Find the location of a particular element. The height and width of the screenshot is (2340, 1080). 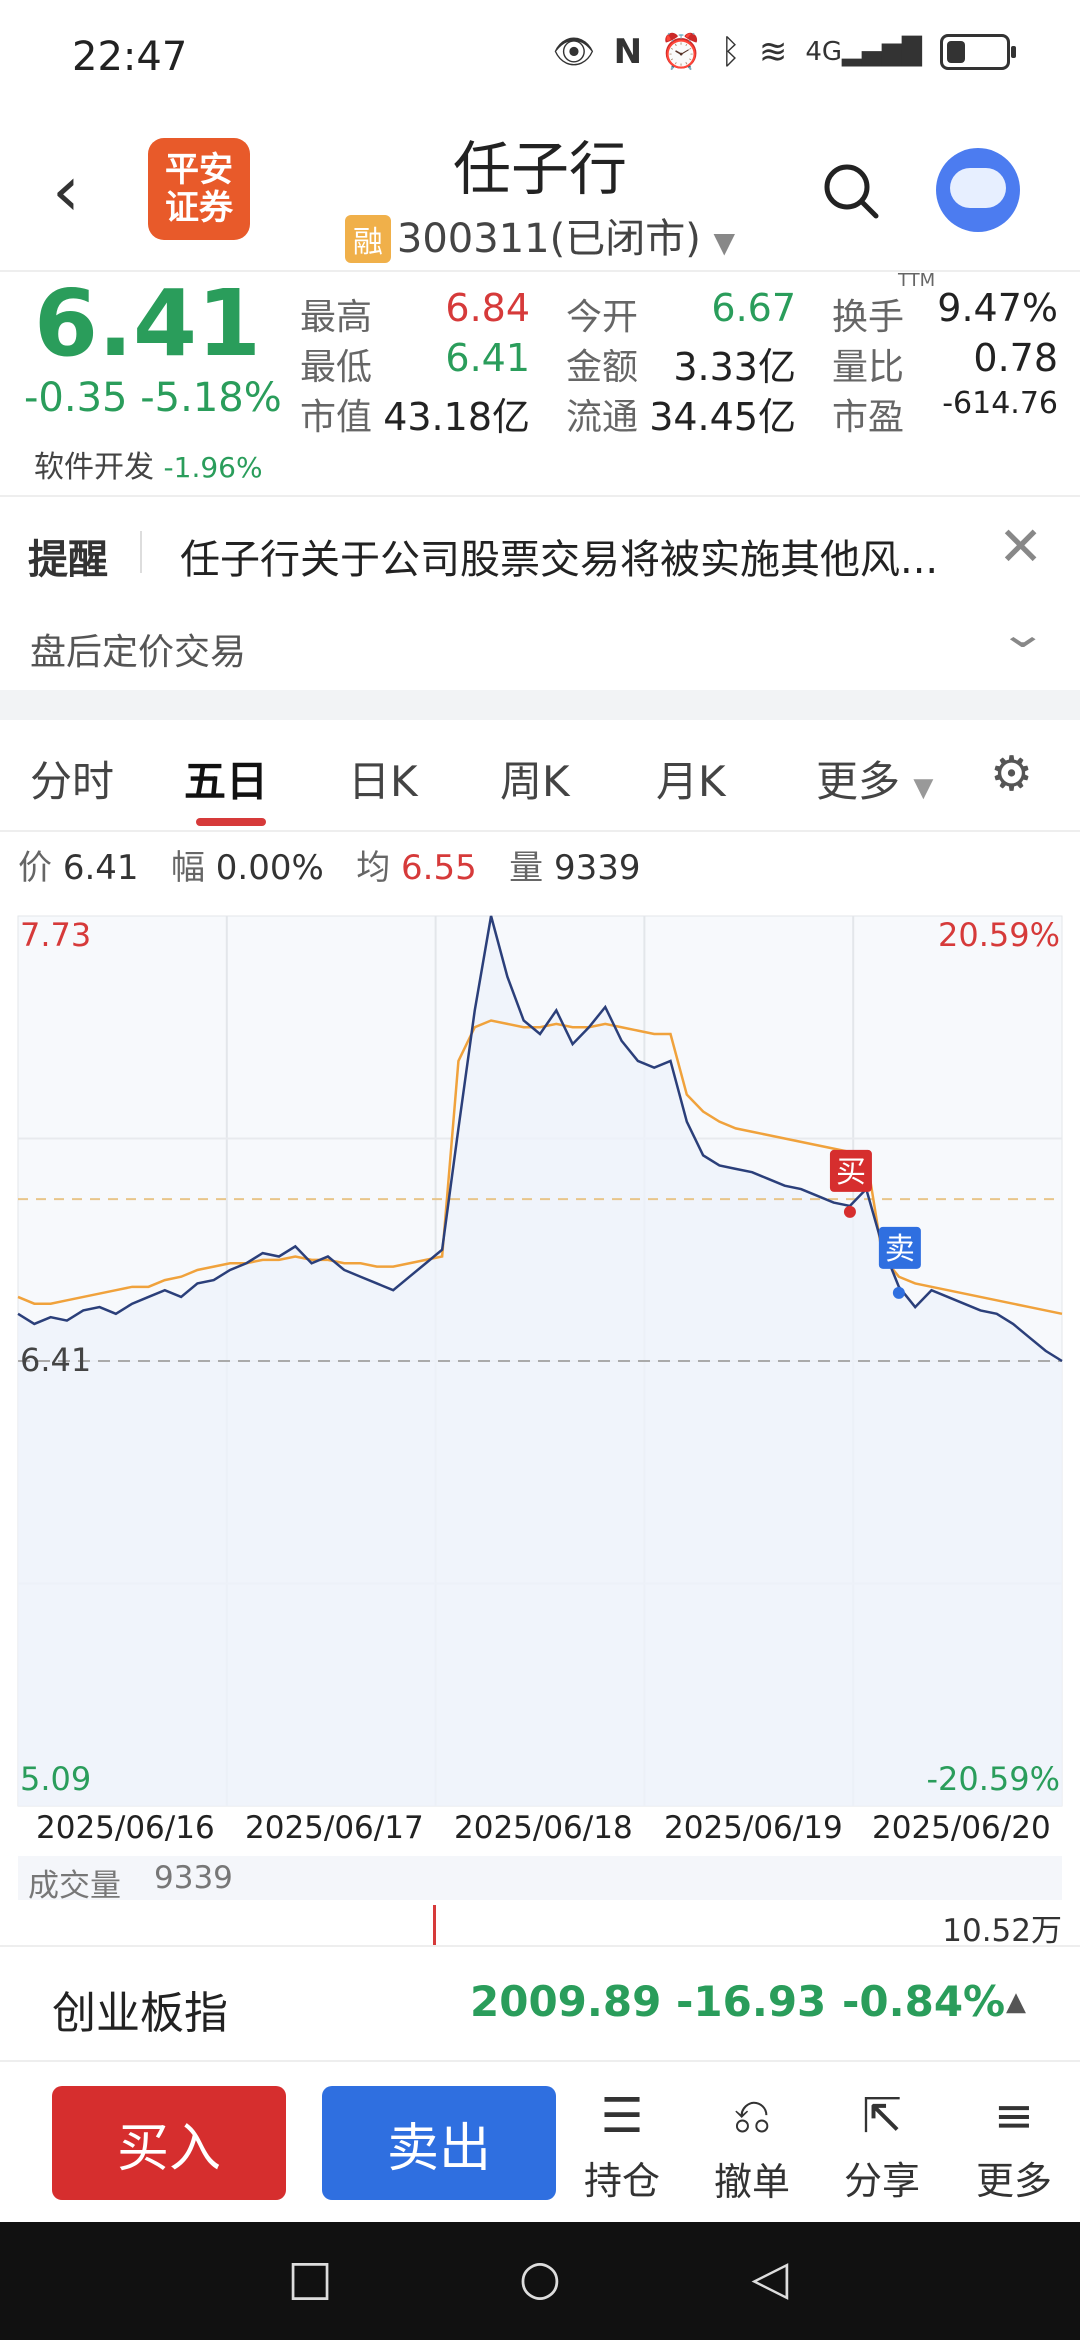

recents-button: □ is located at coordinates (310, 2280).